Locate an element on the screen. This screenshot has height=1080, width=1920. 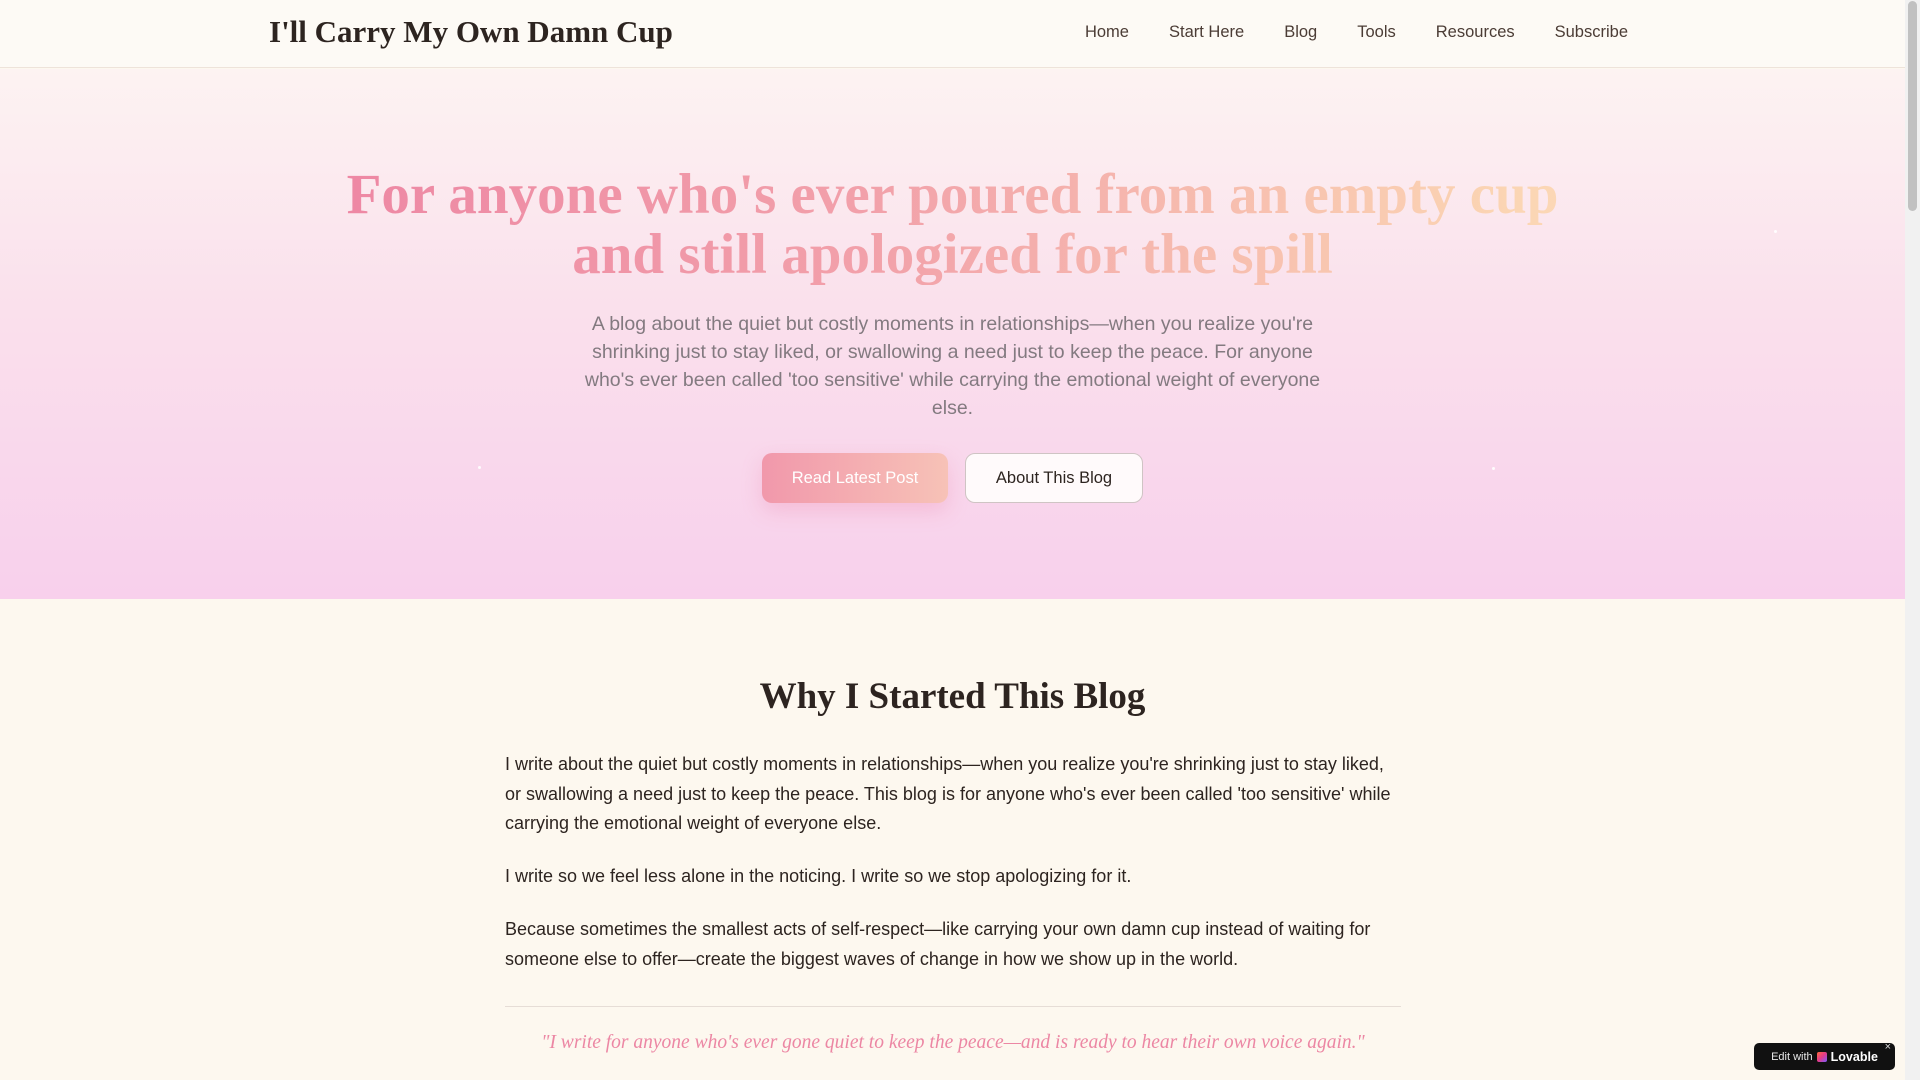
nav-item-home: Home is located at coordinates (1107, 32).